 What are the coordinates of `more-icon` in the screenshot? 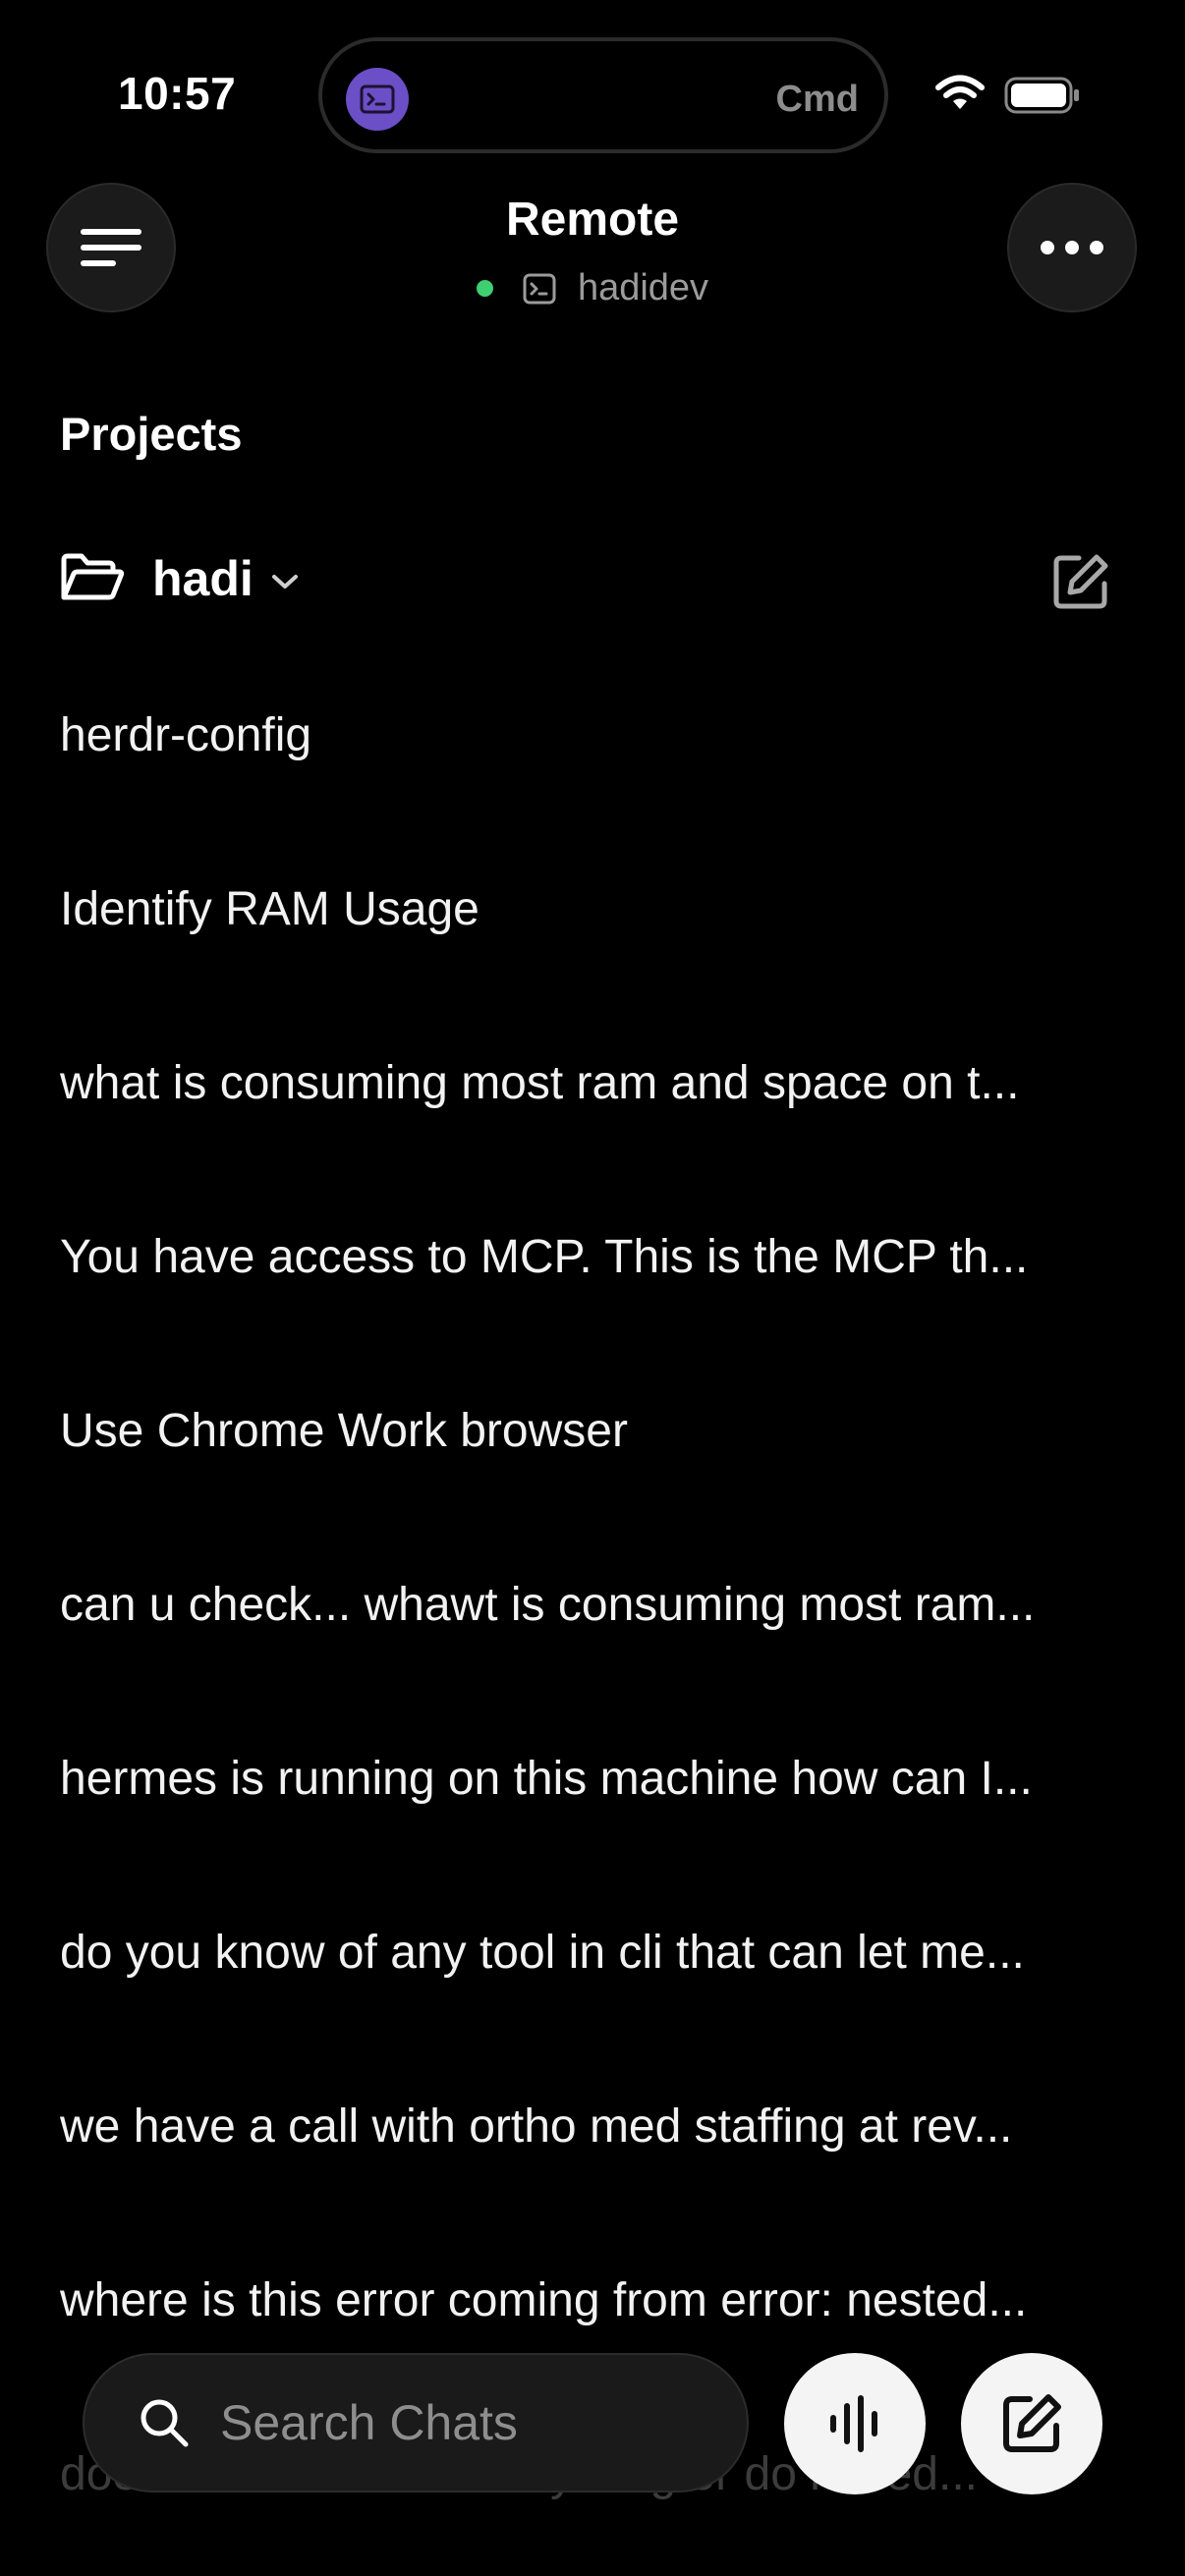 It's located at (1072, 247).